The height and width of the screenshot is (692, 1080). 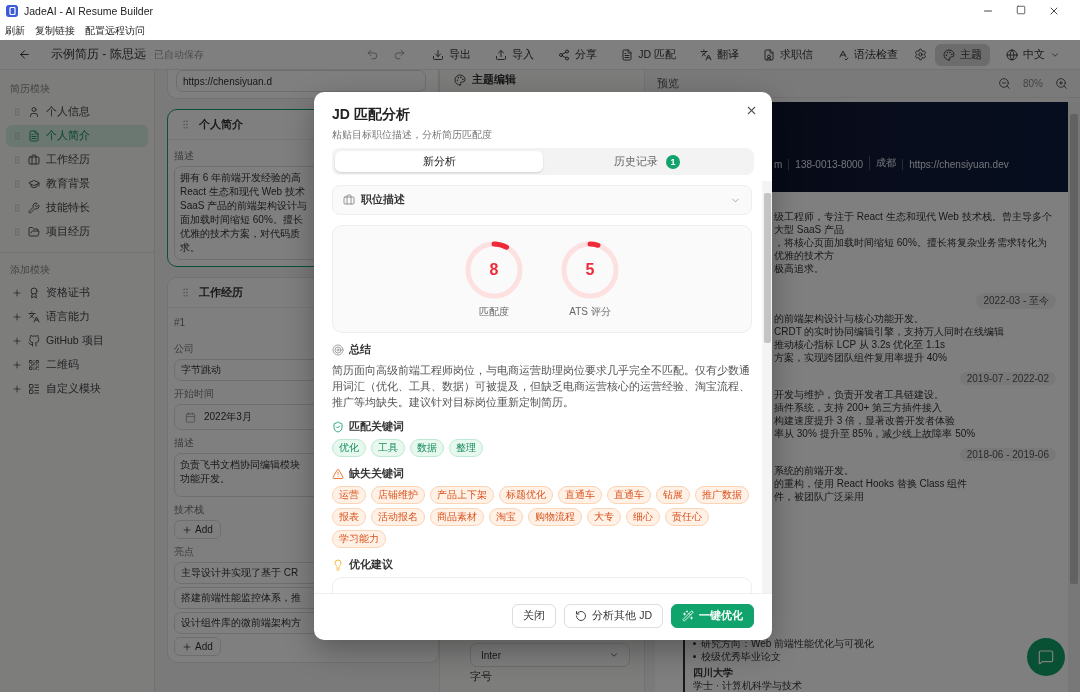 What do you see at coordinates (647, 161) in the screenshot?
I see `tab: 历史记录 1` at bounding box center [647, 161].